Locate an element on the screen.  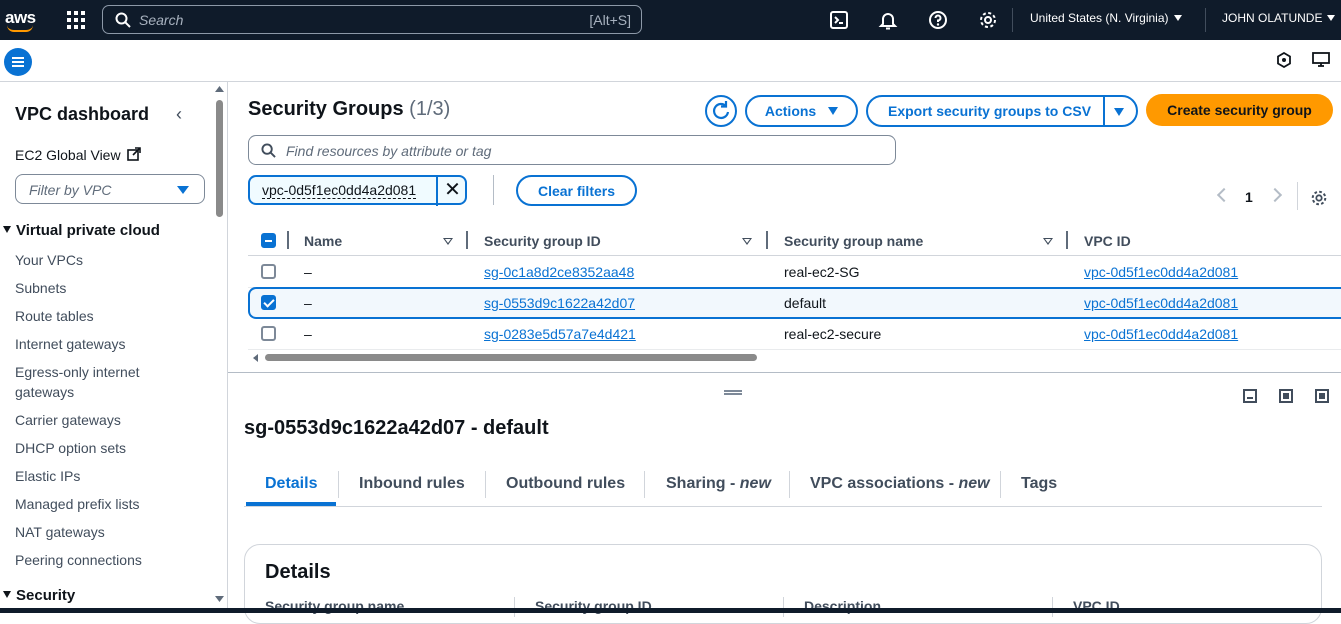
tab-label: Sharing - is located at coordinates (703, 483).